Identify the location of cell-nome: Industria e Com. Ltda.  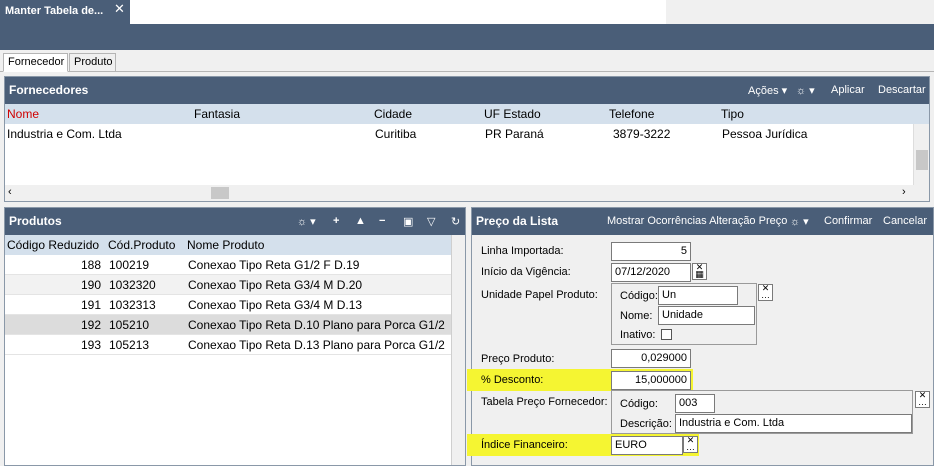
(64, 134).